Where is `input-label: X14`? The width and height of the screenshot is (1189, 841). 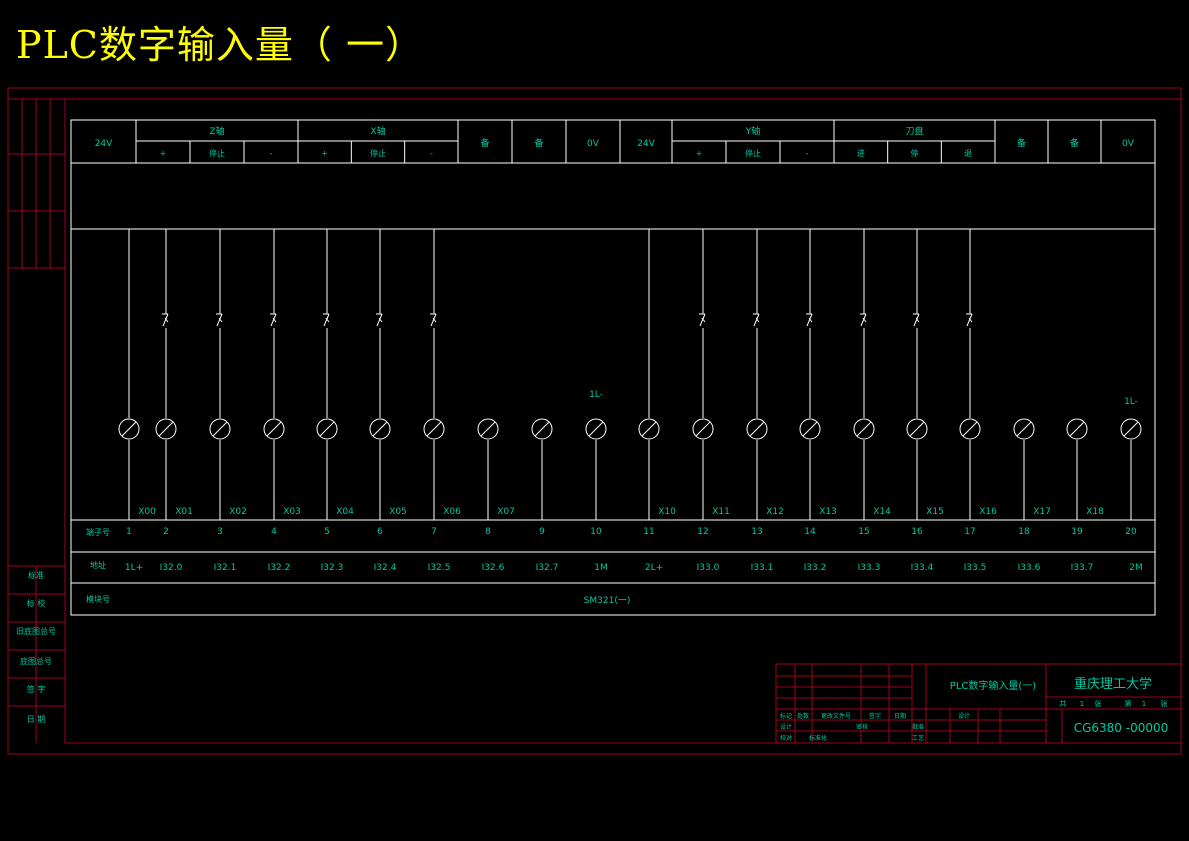
input-label: X14 is located at coordinates (882, 512).